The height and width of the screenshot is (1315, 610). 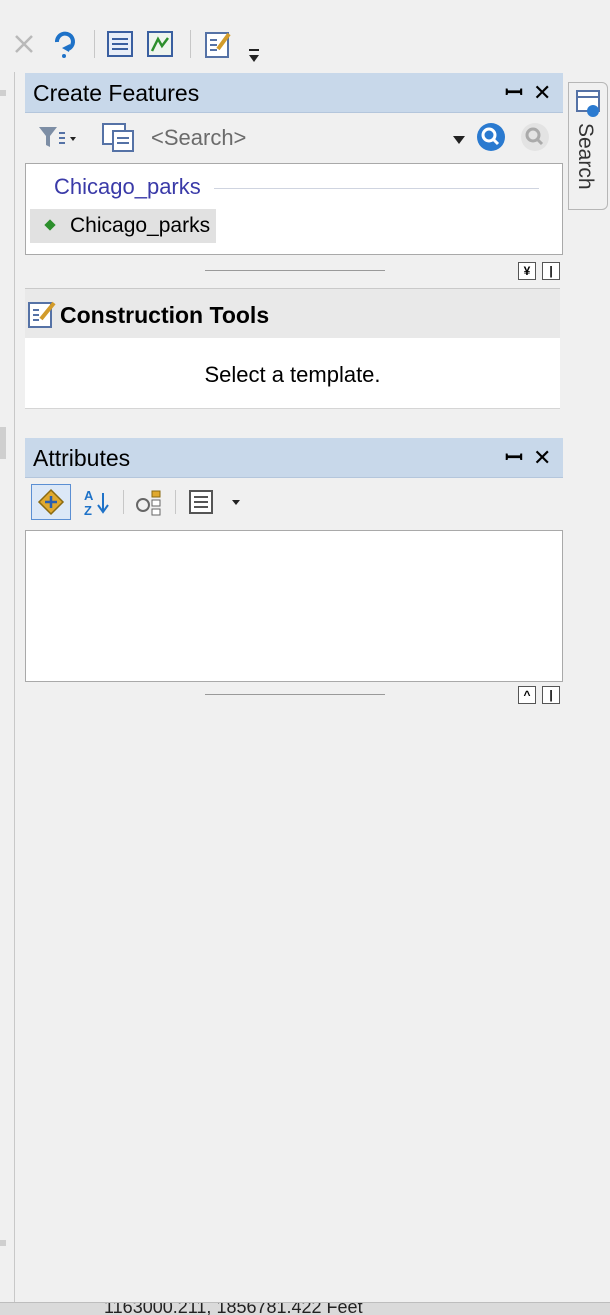 What do you see at coordinates (42, 316) in the screenshot?
I see `construction-tools-icon` at bounding box center [42, 316].